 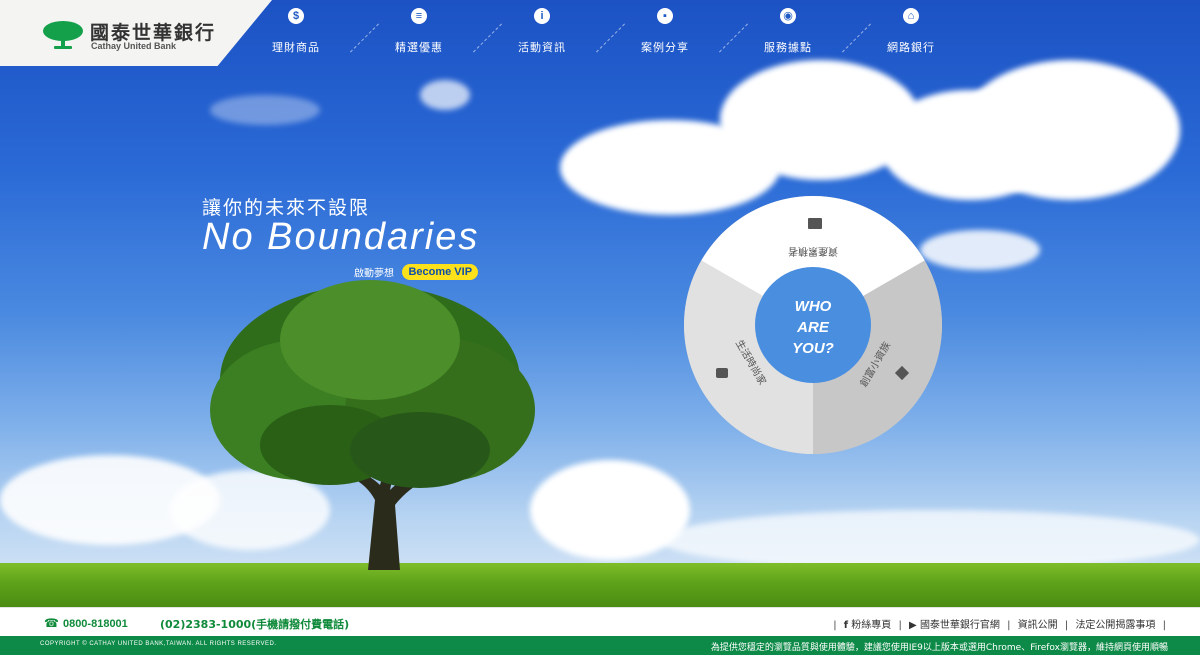 What do you see at coordinates (1038, 625) in the screenshot?
I see `info-disclosure-link: 資訊公開` at bounding box center [1038, 625].